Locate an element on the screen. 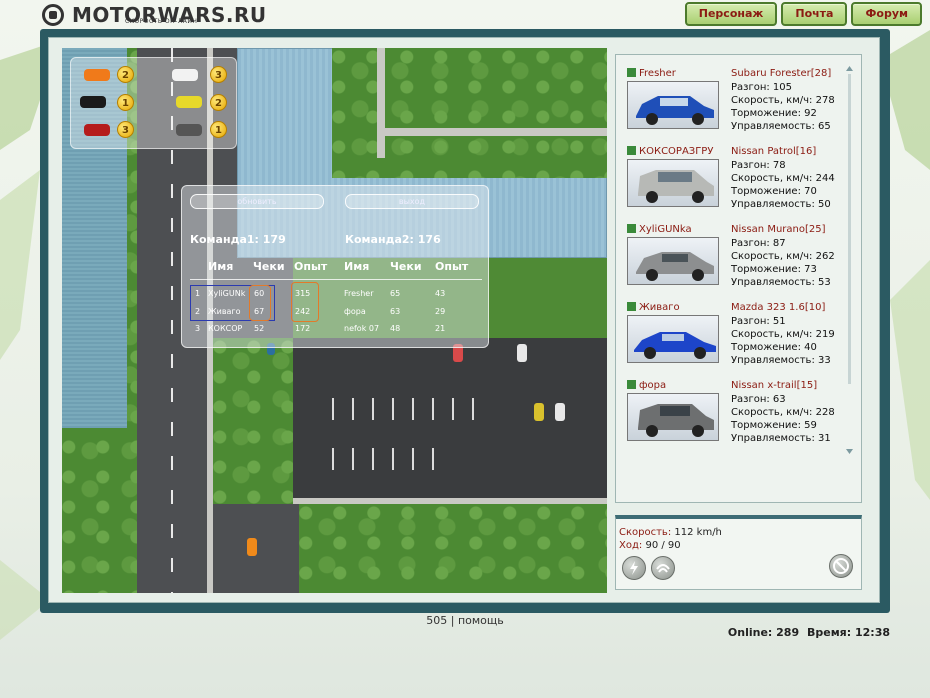 This screenshot has height=698, width=930. hud-car-yellow is located at coordinates (189, 102).